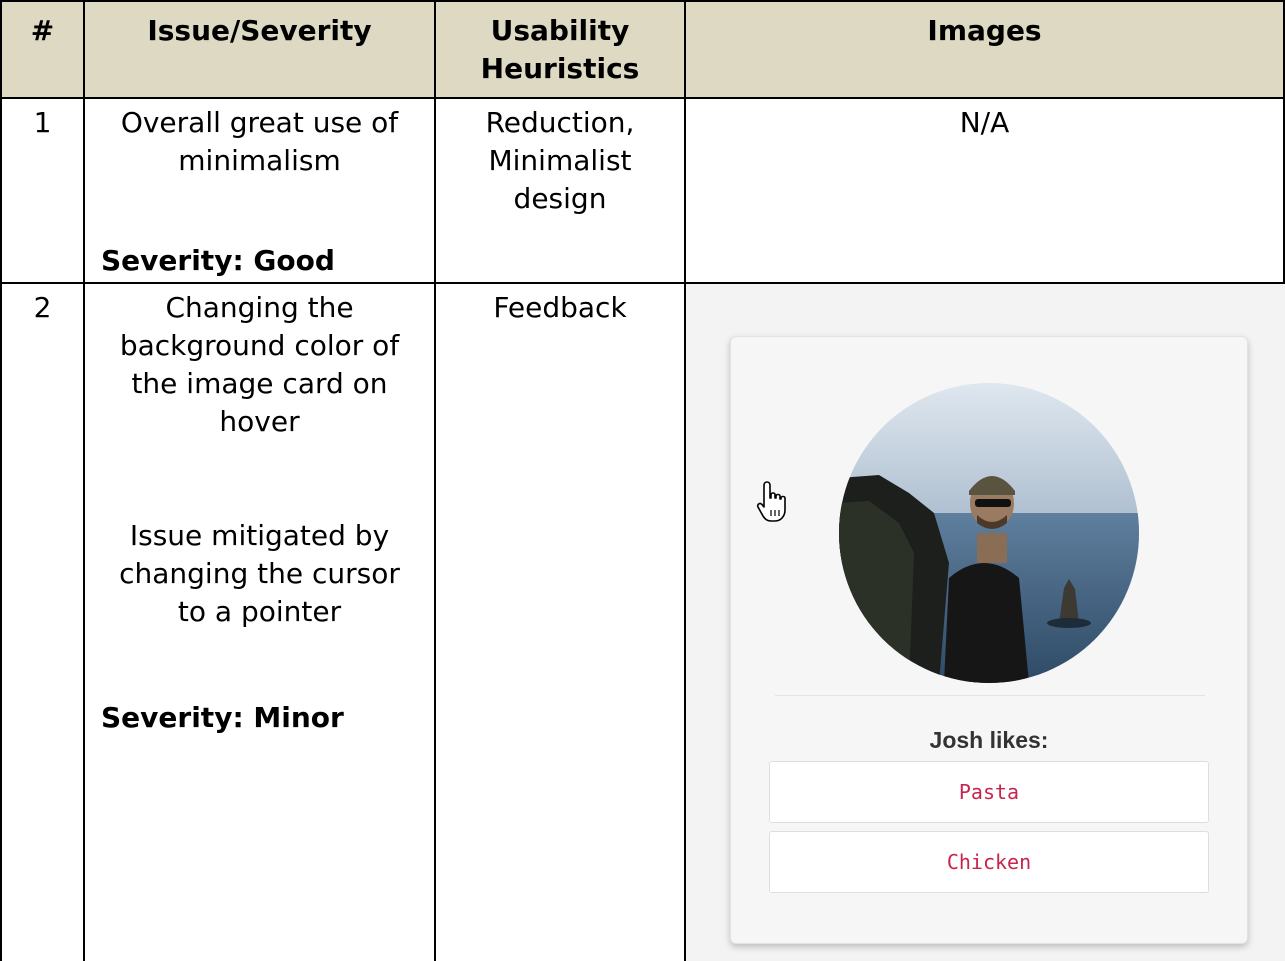 The height and width of the screenshot is (961, 1285). Describe the element at coordinates (560, 122) in the screenshot. I see `heuristic-line: Reduction,` at that location.